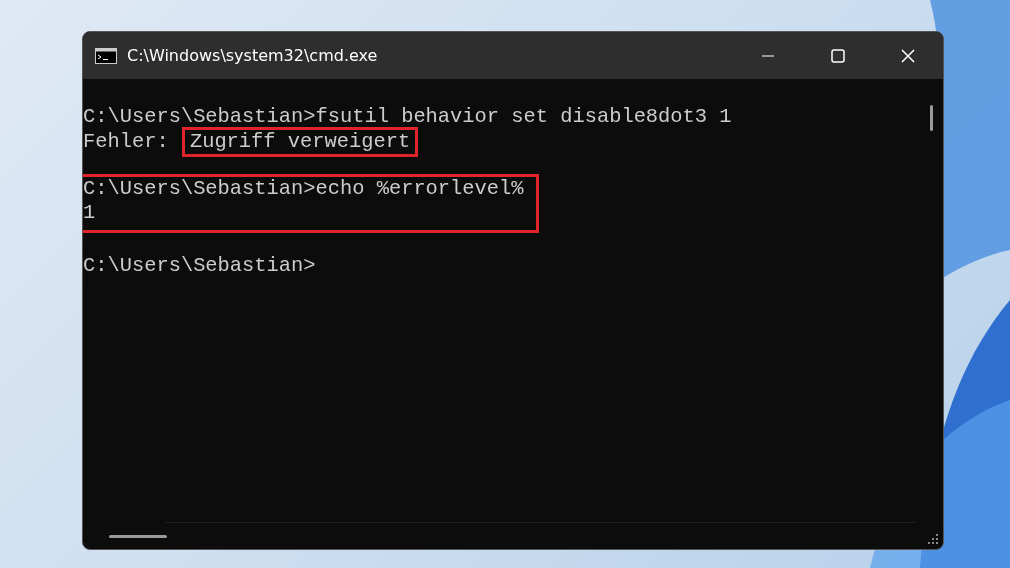 The height and width of the screenshot is (568, 1010). Describe the element at coordinates (838, 55) in the screenshot. I see `maximize-icon` at that location.